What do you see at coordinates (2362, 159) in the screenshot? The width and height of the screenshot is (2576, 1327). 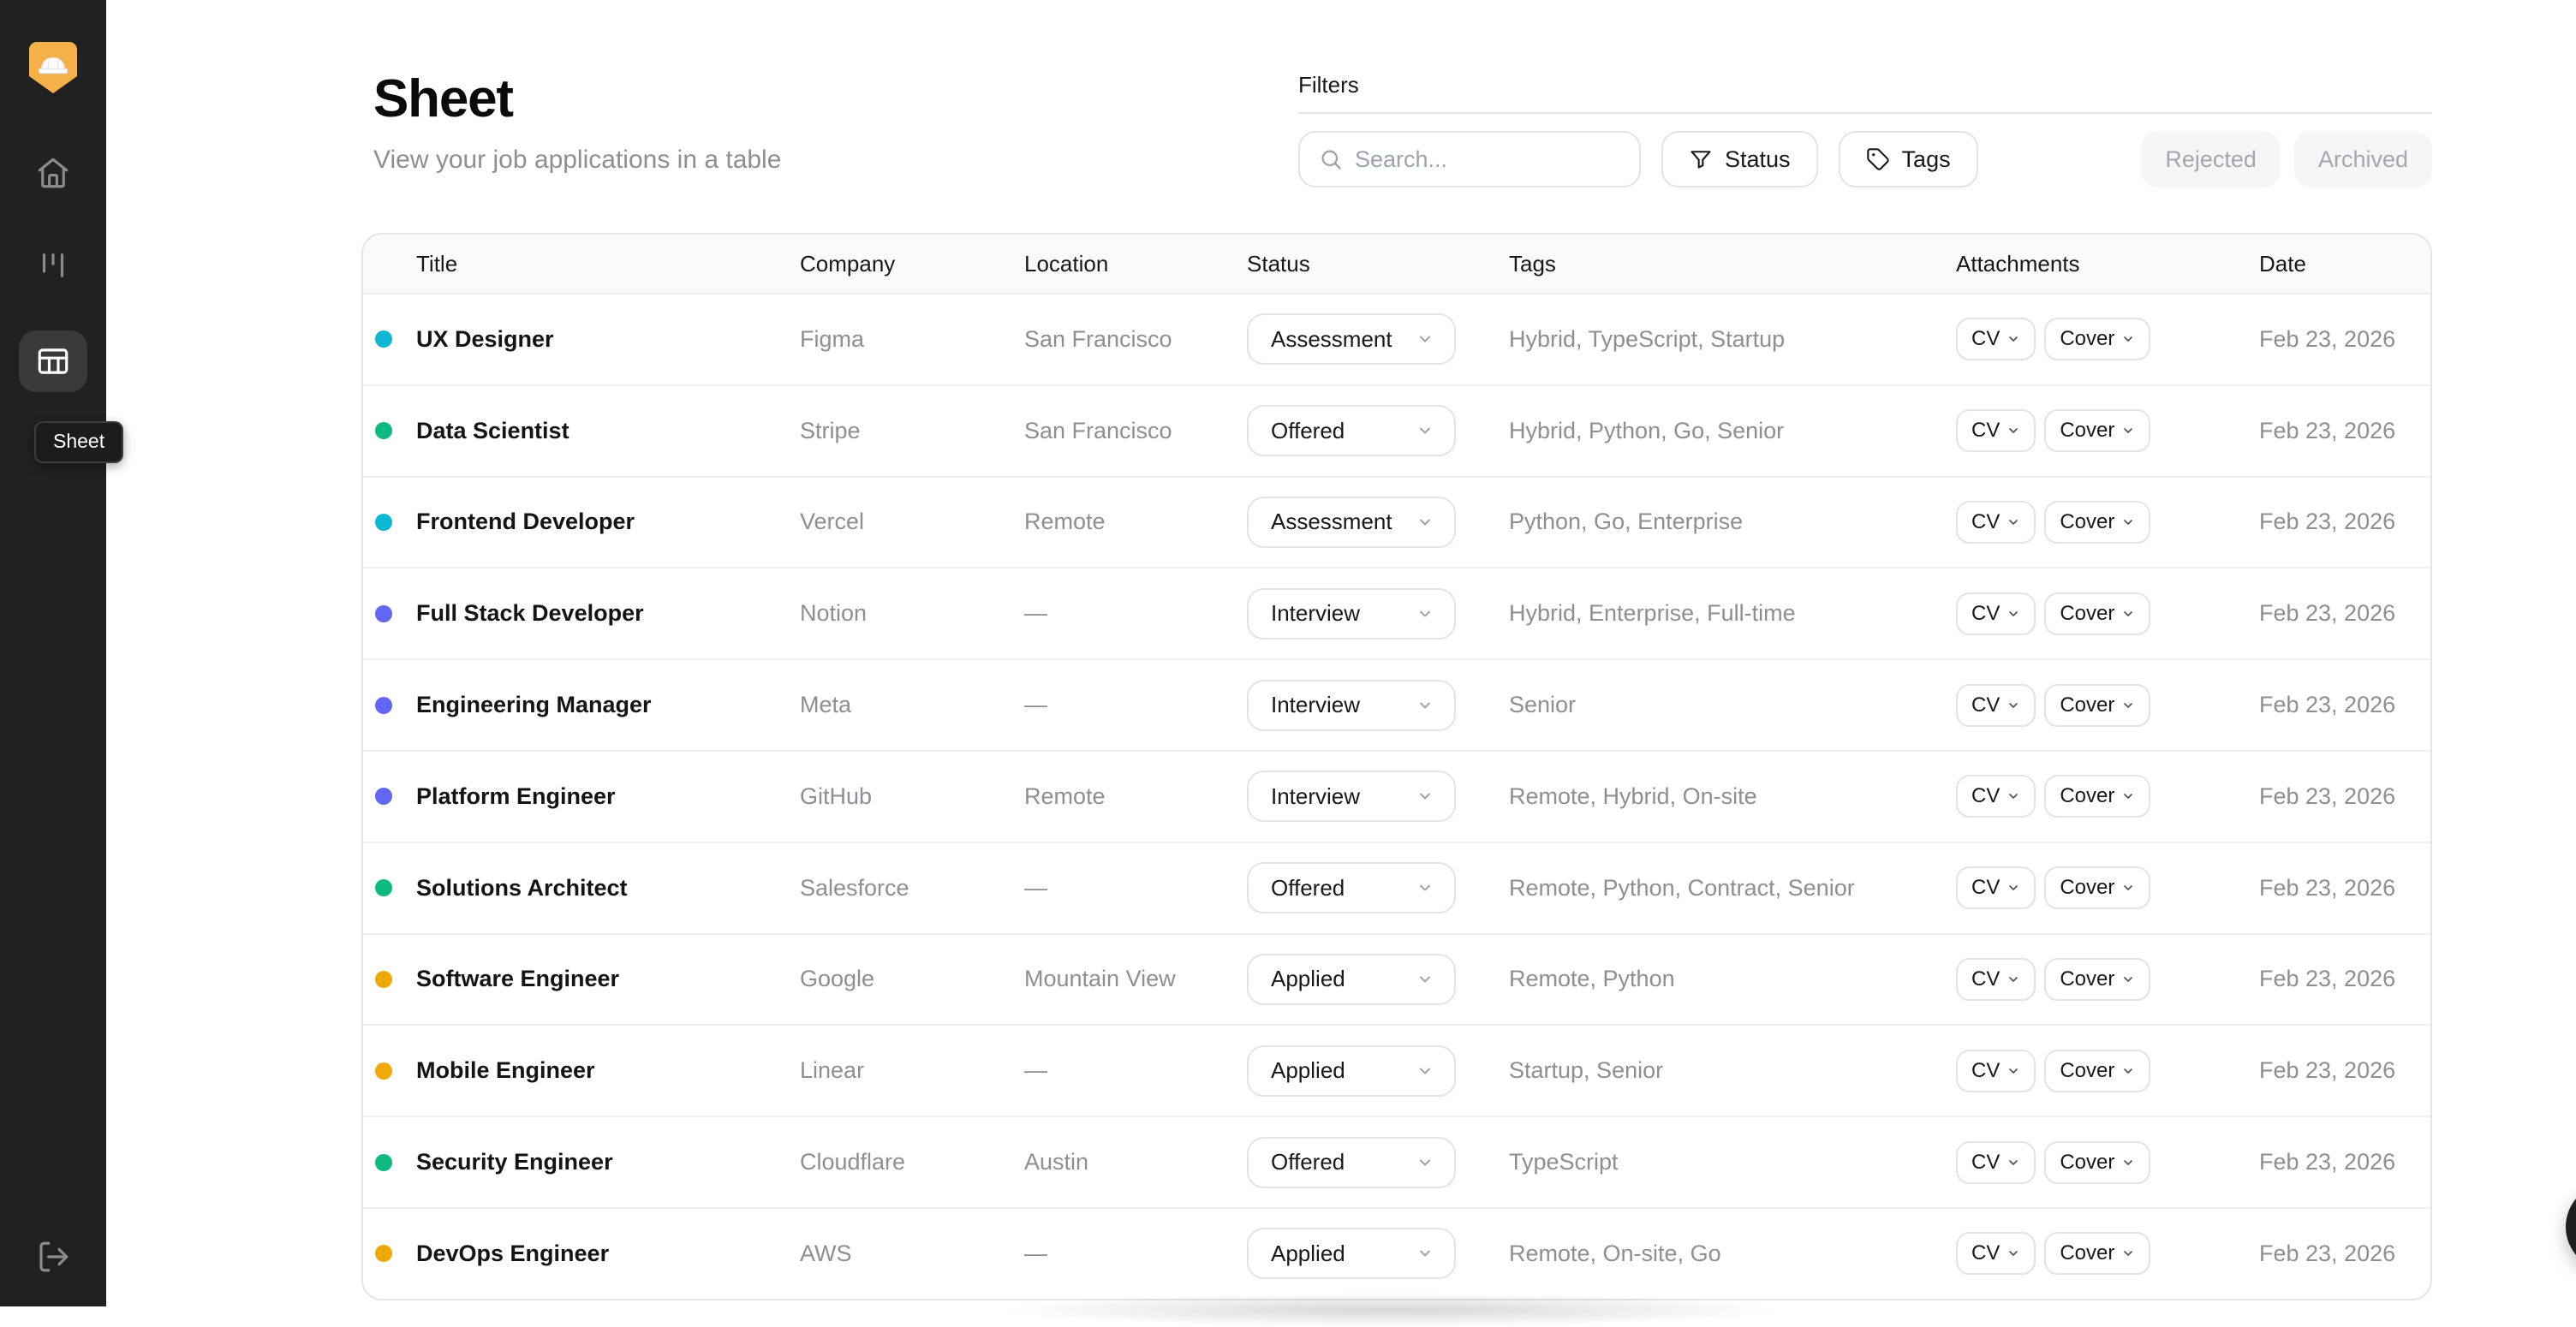 I see `archived-filter-button: Archived` at bounding box center [2362, 159].